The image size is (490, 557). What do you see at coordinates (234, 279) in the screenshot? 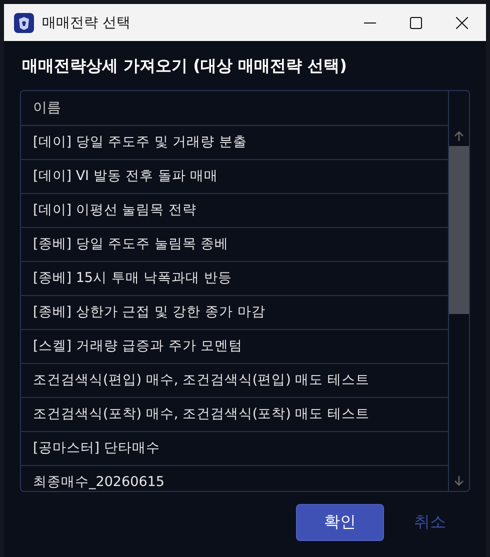
I see `strategy-row: [종베] 15시 투매 낙폭과대 반등` at bounding box center [234, 279].